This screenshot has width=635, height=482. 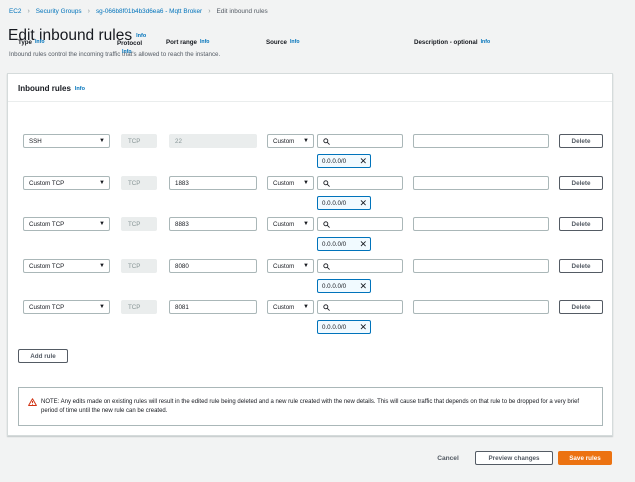 I want to click on warning-icon, so click(x=32, y=402).